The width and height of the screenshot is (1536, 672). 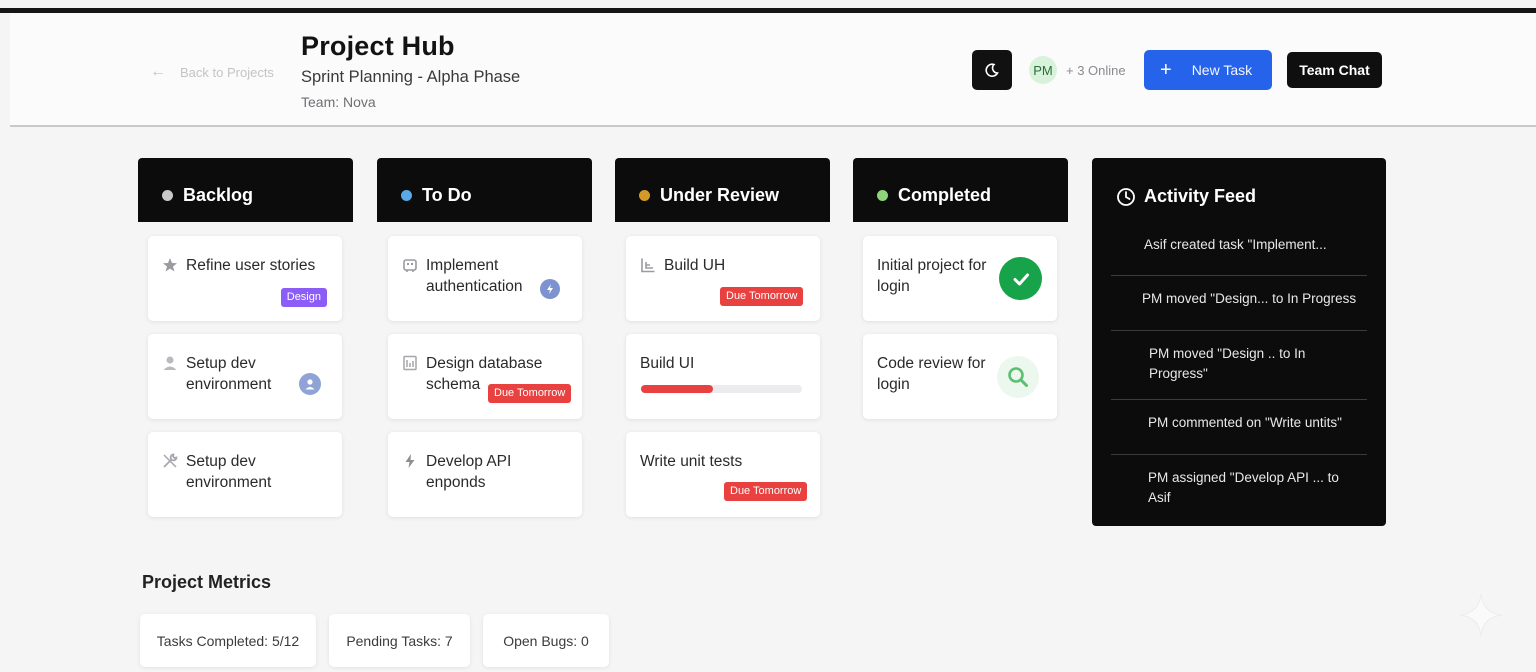 What do you see at coordinates (245, 278) in the screenshot?
I see `task-card: Refine user stories Design` at bounding box center [245, 278].